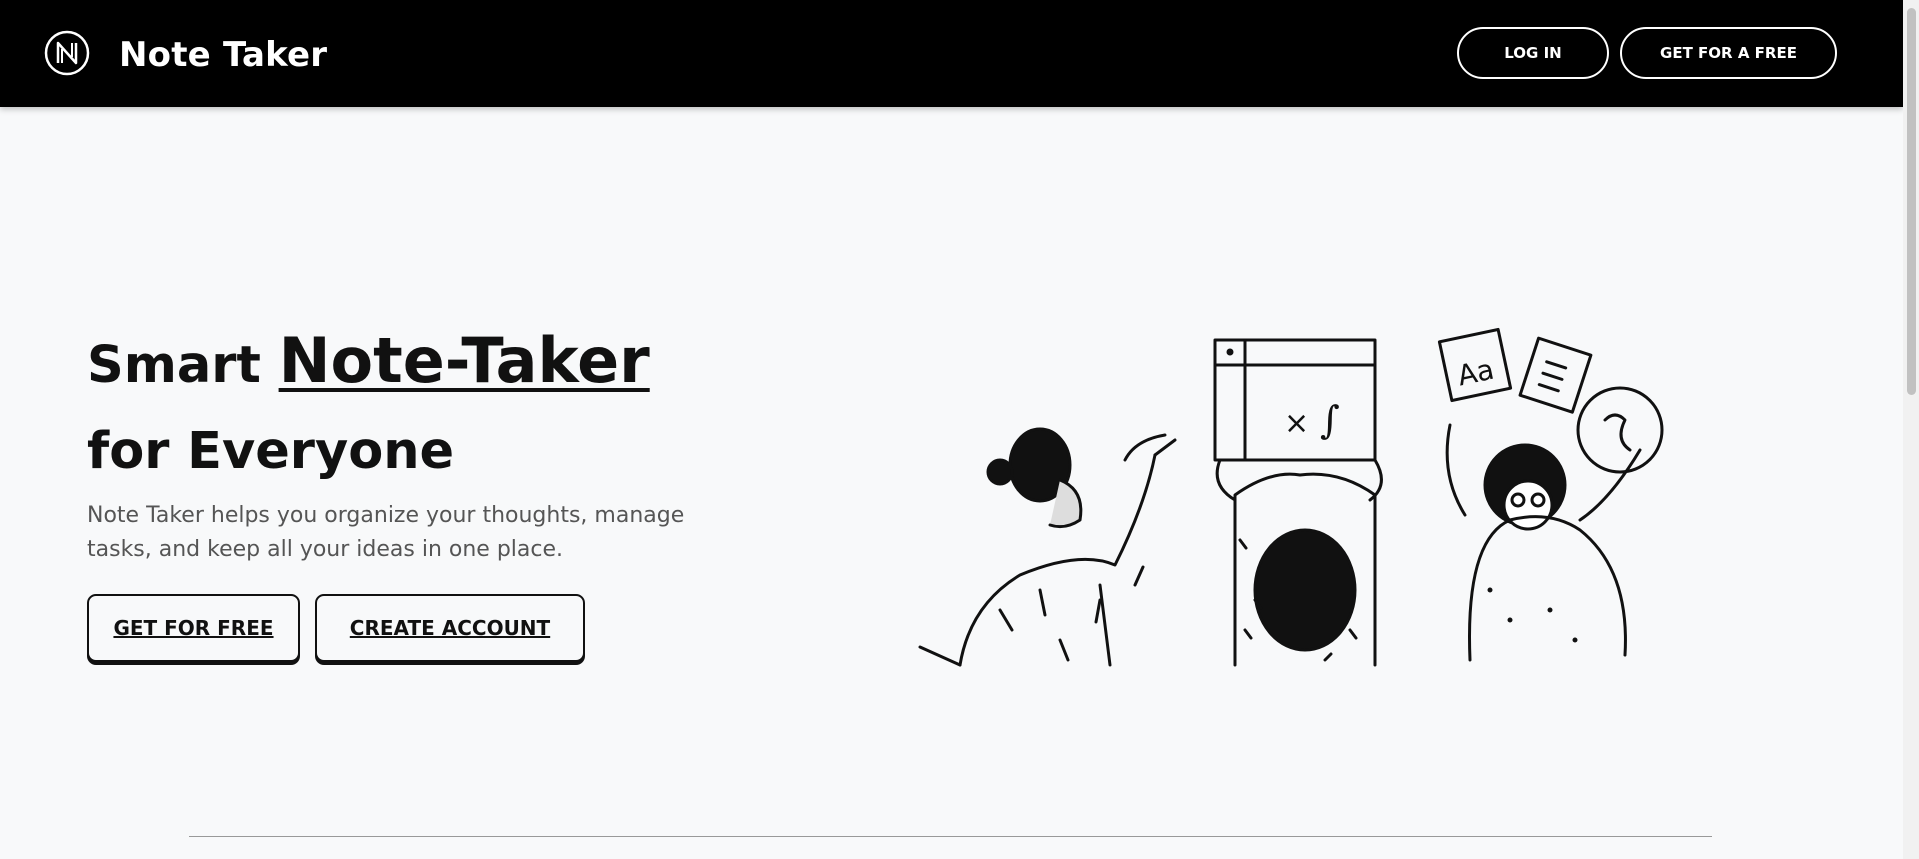  Describe the element at coordinates (193, 628) in the screenshot. I see `get-for-free-button: GET FOR FREE` at that location.